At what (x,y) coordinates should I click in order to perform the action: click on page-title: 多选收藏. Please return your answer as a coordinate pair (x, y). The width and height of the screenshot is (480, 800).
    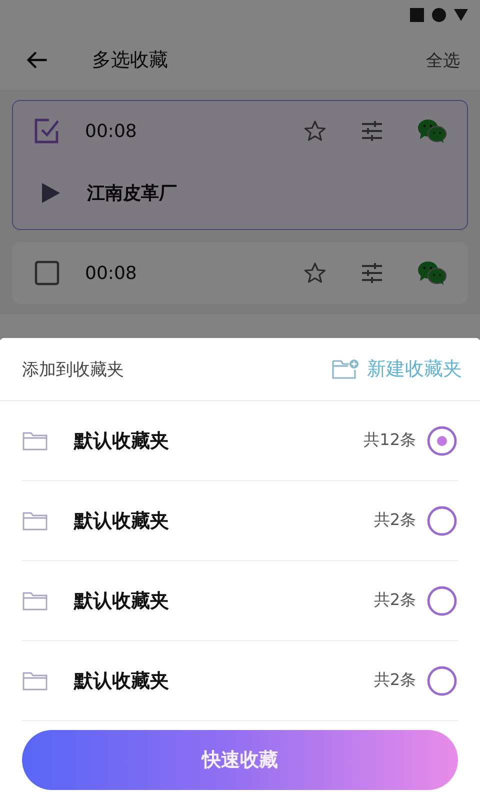
    Looking at the image, I should click on (130, 60).